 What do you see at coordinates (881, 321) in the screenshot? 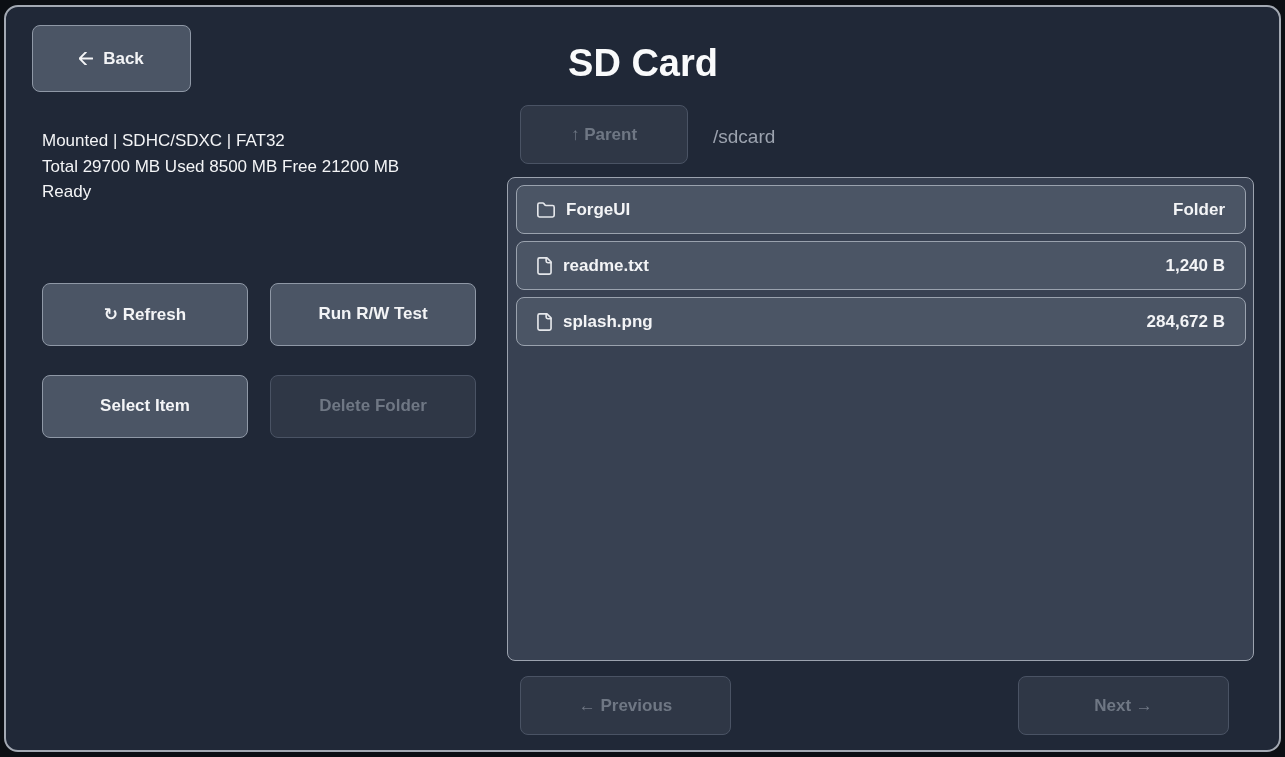
I see `file-list-item: splash.png 284,672 B` at bounding box center [881, 321].